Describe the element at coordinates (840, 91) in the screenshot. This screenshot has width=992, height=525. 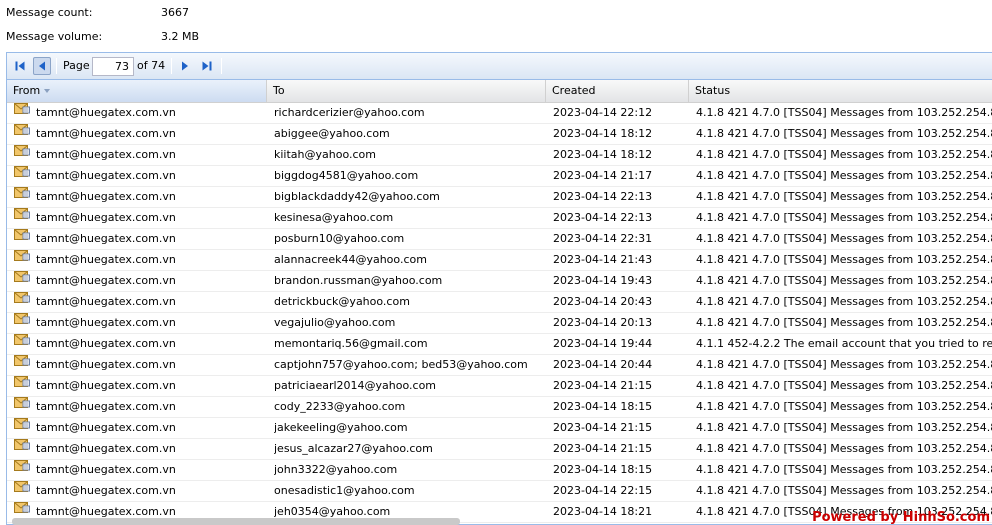
I see `column-header-status: Status` at that location.